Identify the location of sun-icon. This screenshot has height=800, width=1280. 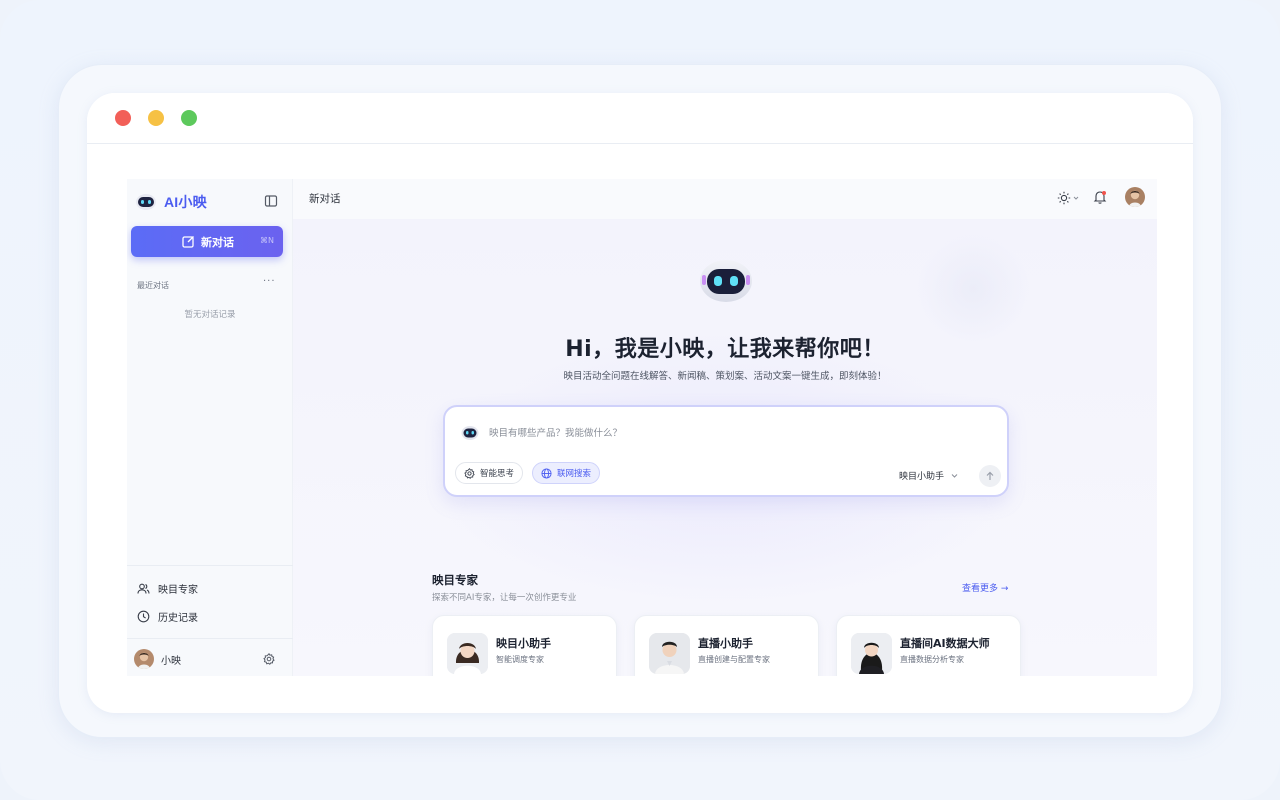
(1064, 198).